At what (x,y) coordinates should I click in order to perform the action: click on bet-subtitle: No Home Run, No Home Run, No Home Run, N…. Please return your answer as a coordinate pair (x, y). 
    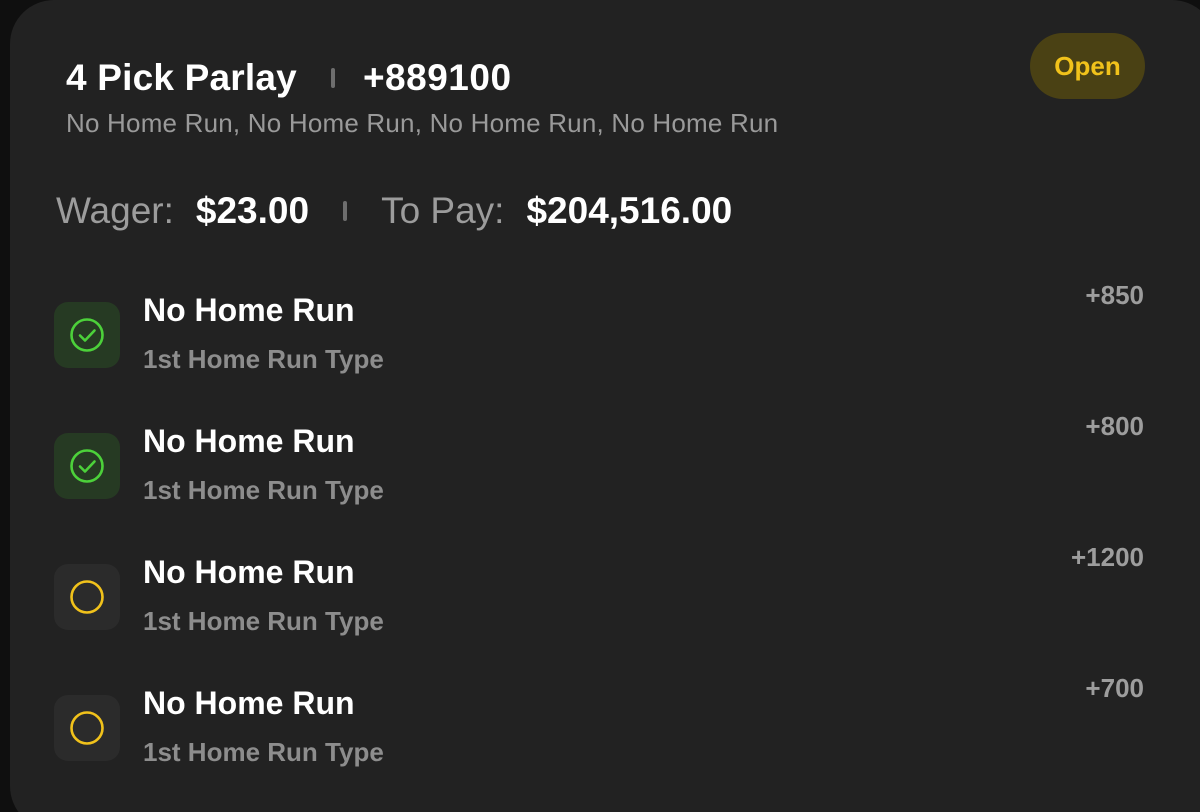
    Looking at the image, I should click on (422, 123).